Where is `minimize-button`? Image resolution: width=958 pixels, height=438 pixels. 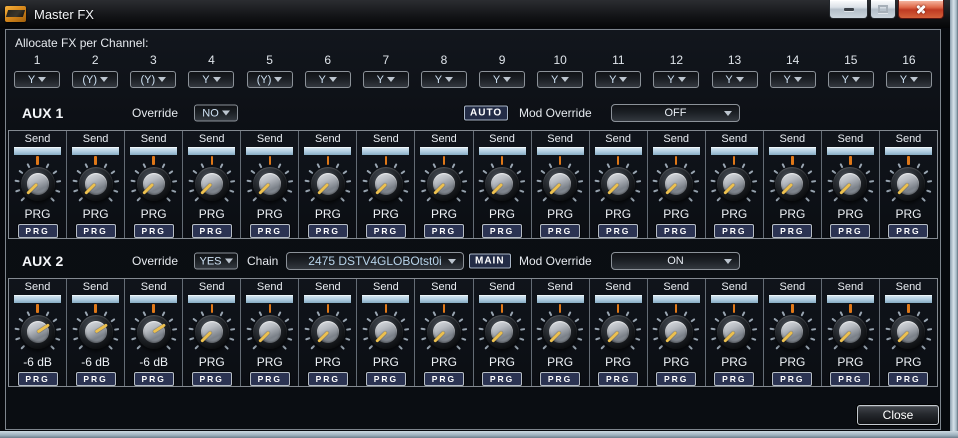 minimize-button is located at coordinates (848, 9).